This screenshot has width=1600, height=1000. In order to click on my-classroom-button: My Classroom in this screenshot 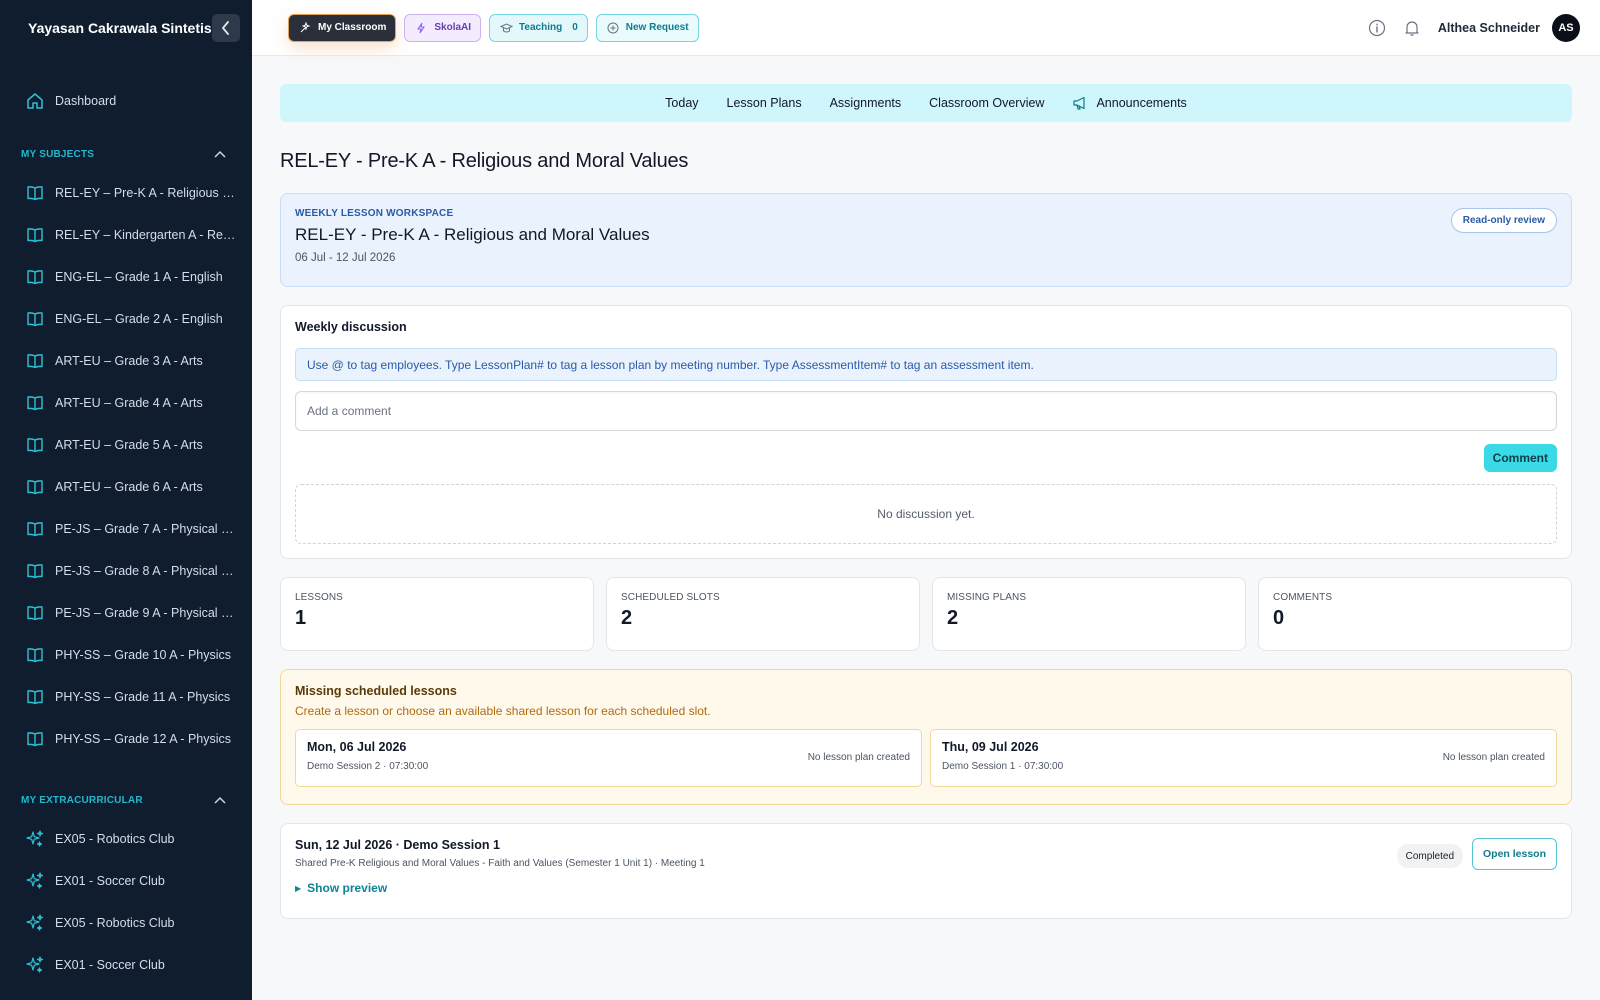, I will do `click(342, 27)`.